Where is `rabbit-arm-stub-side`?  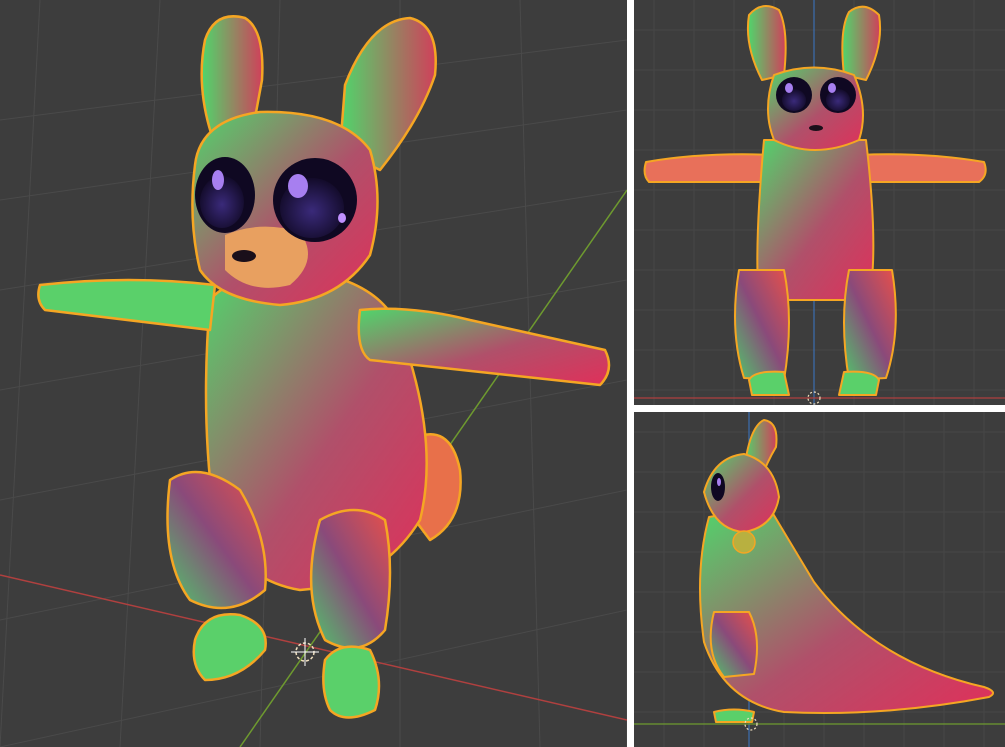 rabbit-arm-stub-side is located at coordinates (744, 542).